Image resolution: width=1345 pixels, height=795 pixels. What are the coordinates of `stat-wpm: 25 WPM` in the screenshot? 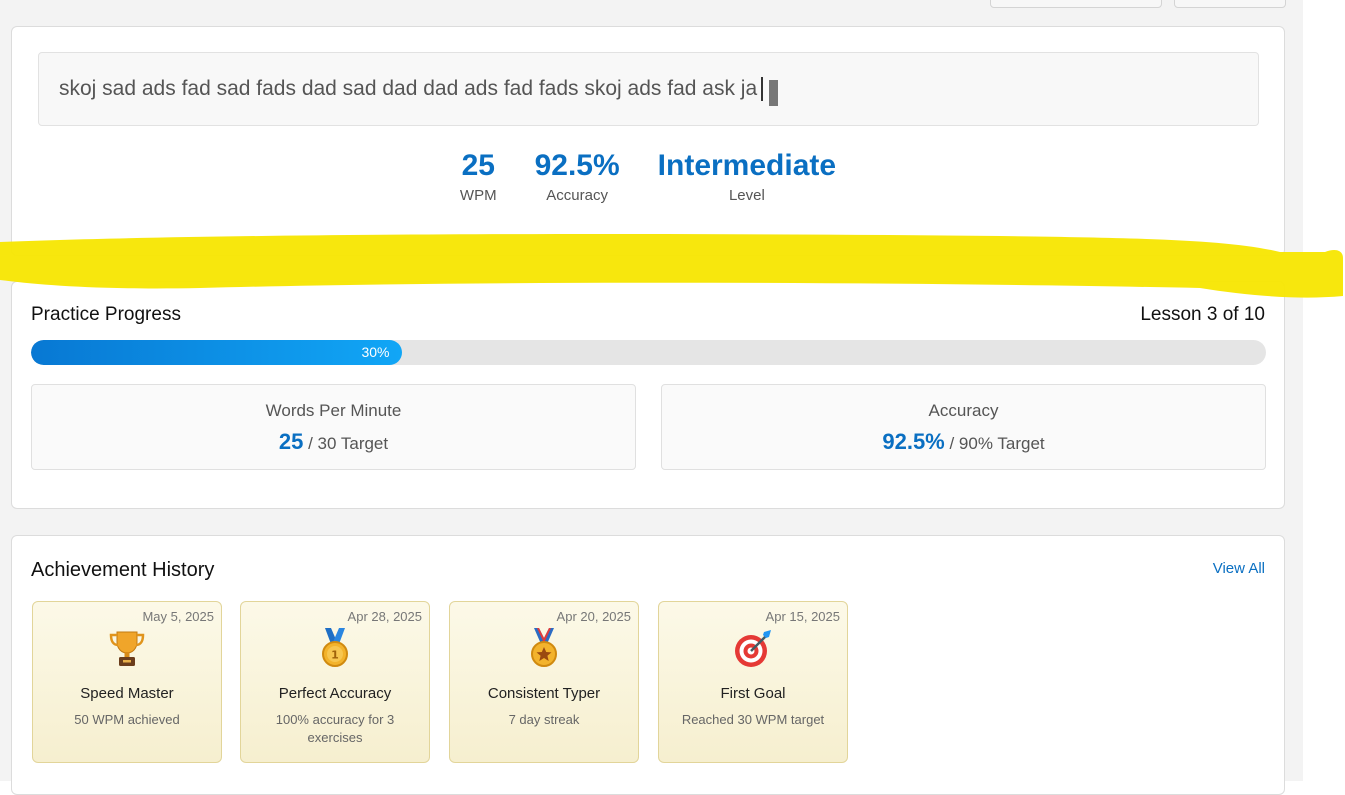 It's located at (478, 175).